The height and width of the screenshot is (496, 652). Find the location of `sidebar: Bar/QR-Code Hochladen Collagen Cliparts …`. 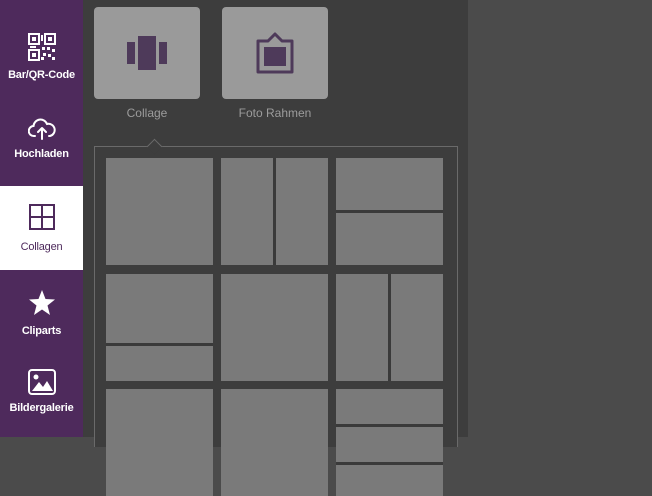

sidebar: Bar/QR-Code Hochladen Collagen Cliparts … is located at coordinates (41, 218).